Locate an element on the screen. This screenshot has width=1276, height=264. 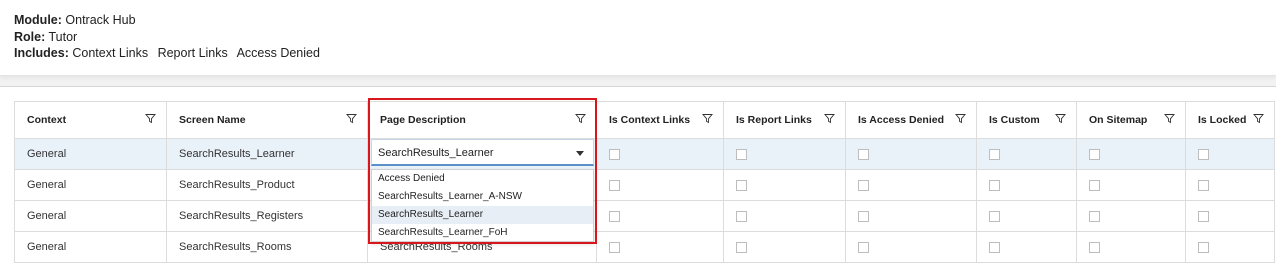
include-report-links: Report Links is located at coordinates (192, 53).